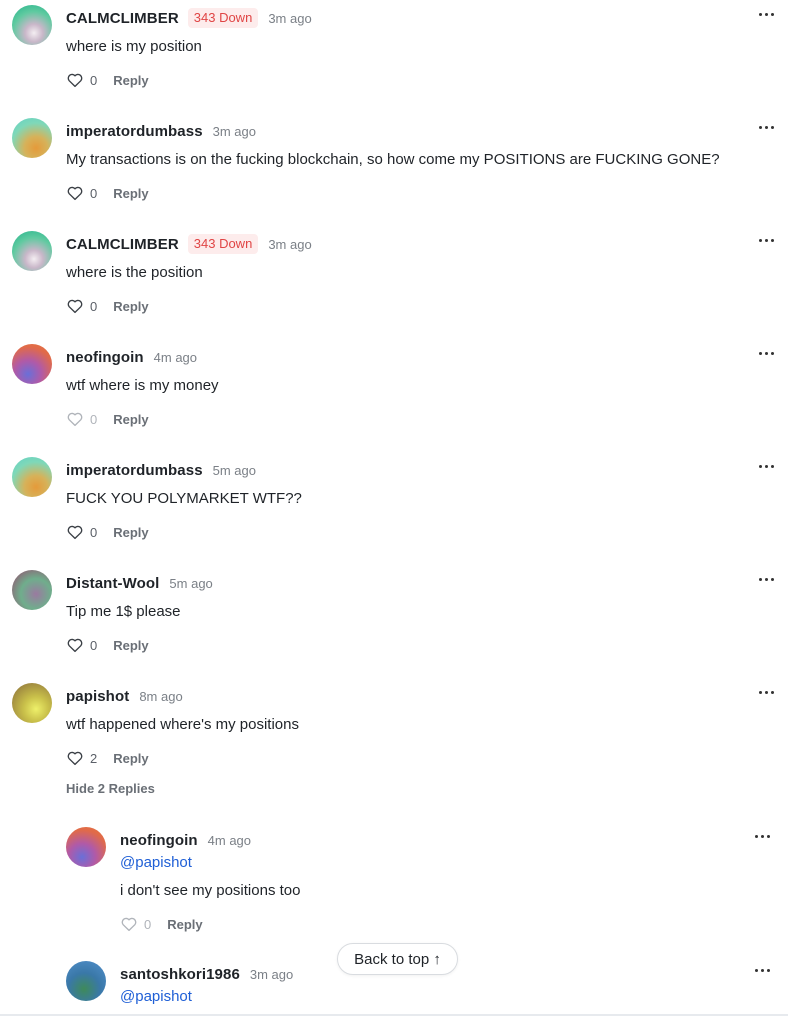  I want to click on comment-text: where is the position, so click(134, 272).